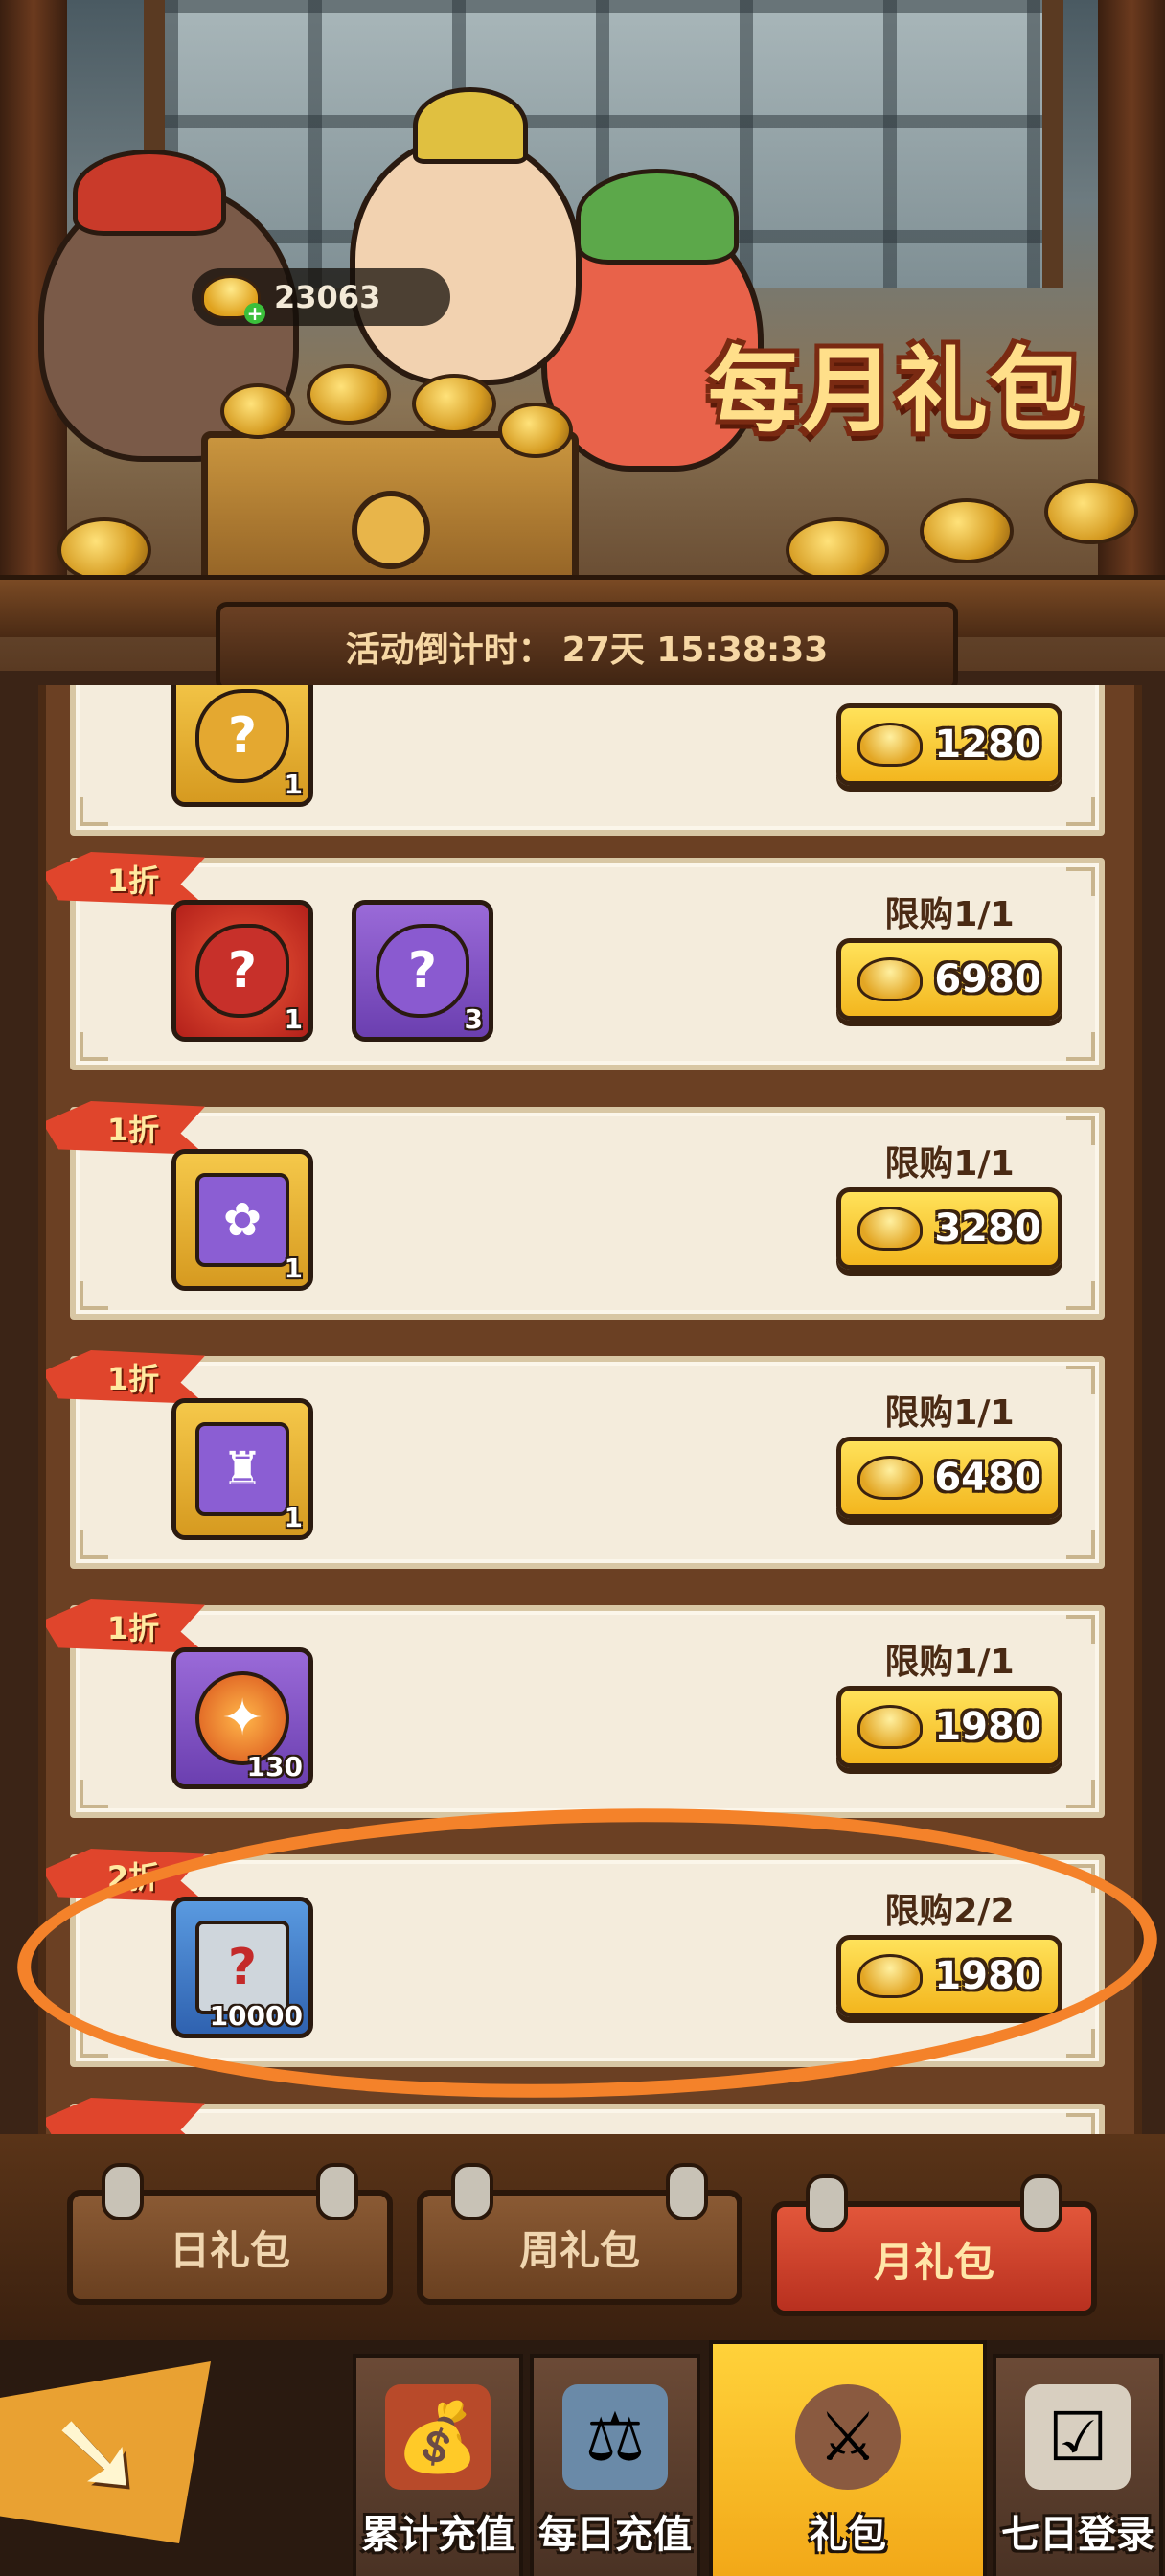  I want to click on offer-card: 2折 ? 10000 限购2/2 1980, so click(575, 1958).